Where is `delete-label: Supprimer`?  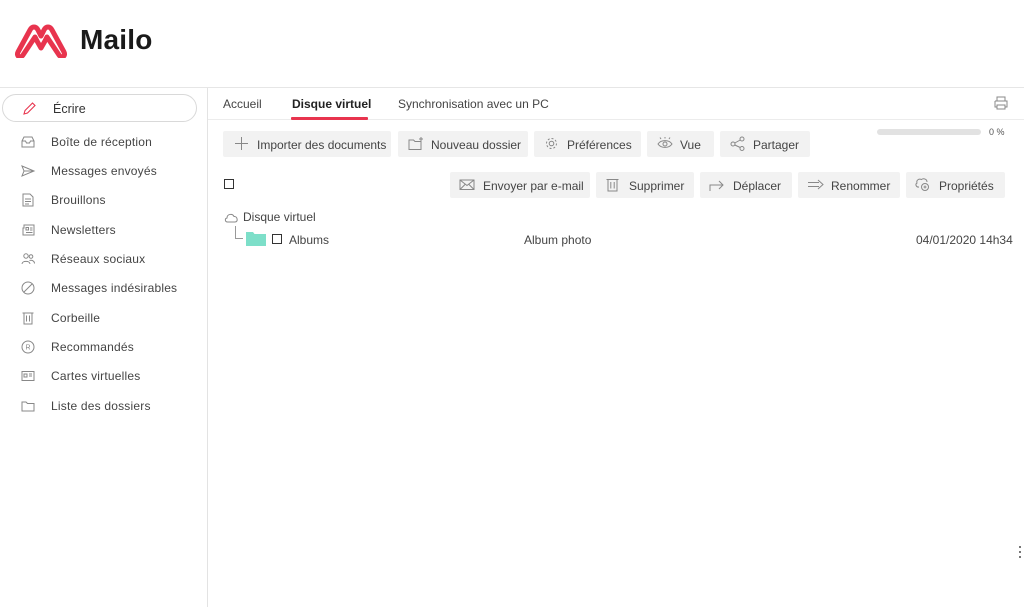
delete-label: Supprimer is located at coordinates (657, 186).